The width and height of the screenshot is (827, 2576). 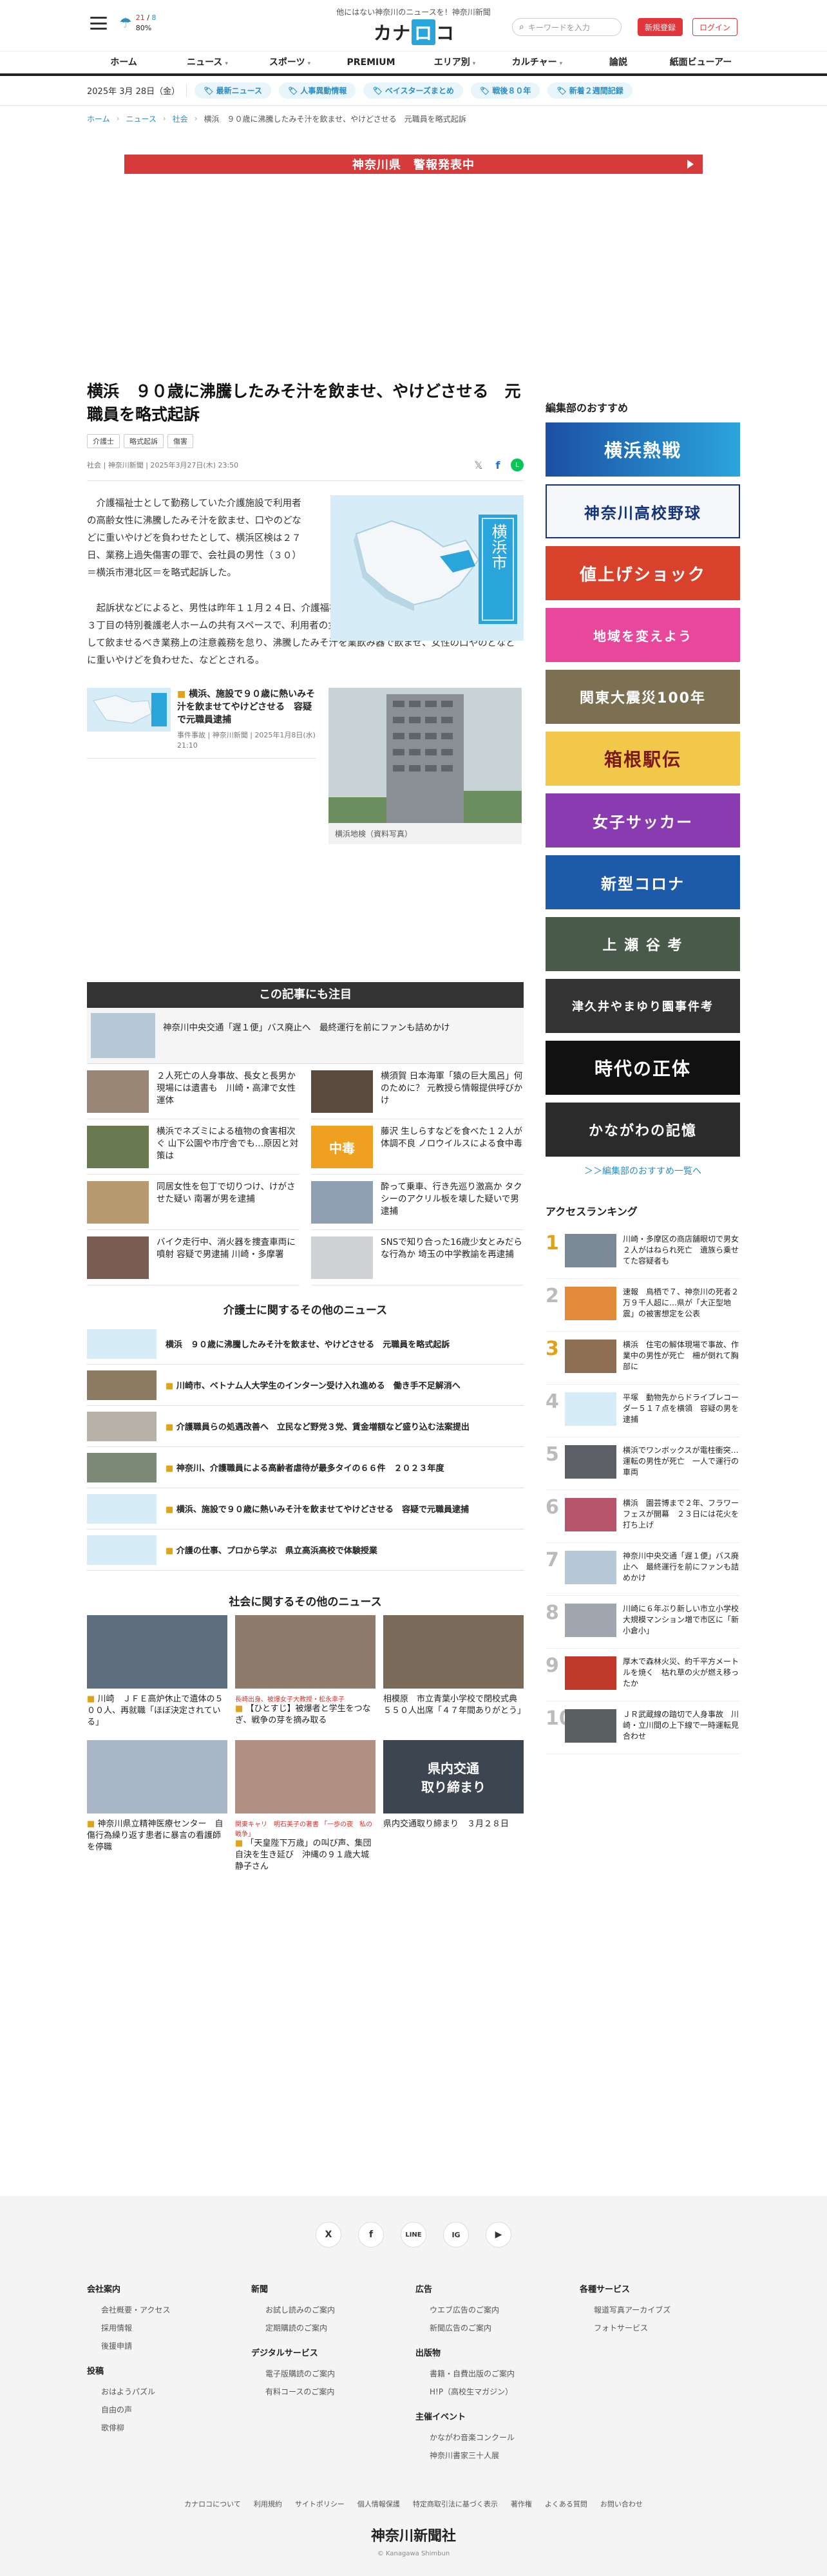 I want to click on footer-link: ウエブ広告のご案内, so click(x=497, y=2310).